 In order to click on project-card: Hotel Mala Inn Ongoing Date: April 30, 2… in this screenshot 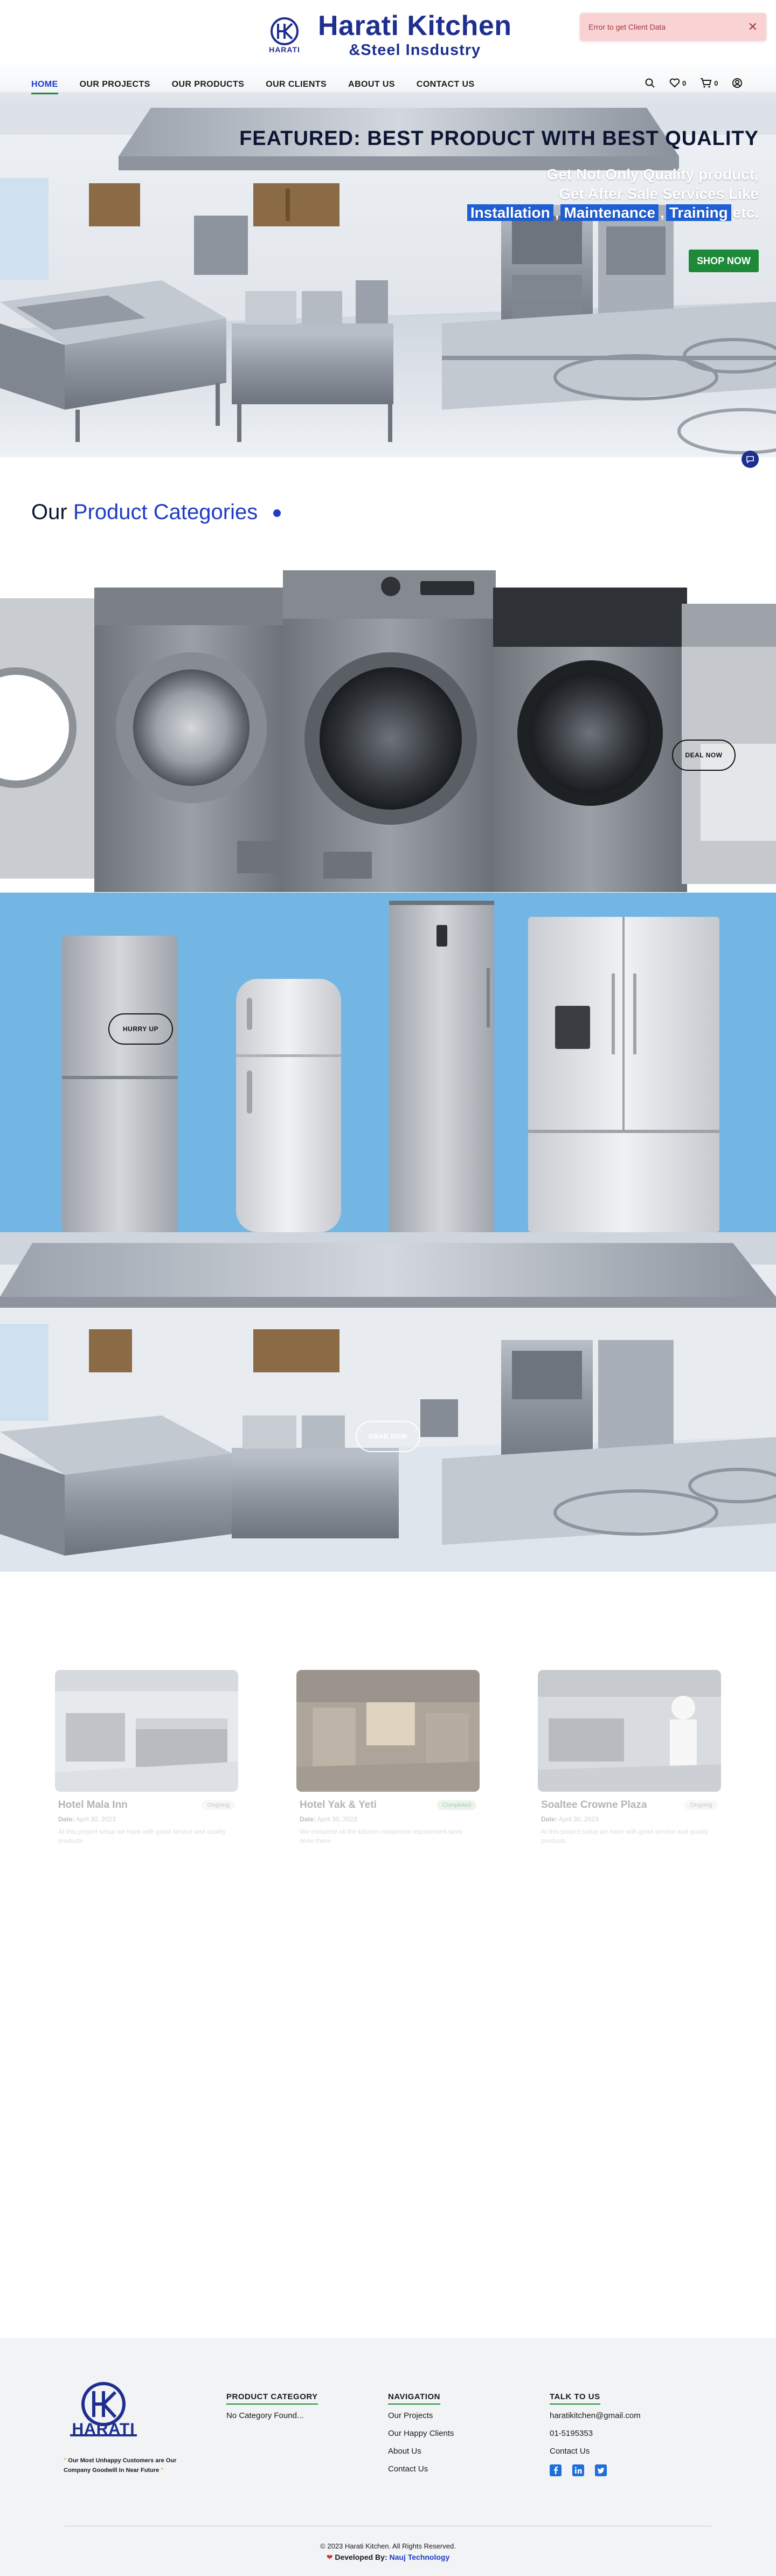, I will do `click(146, 1758)`.